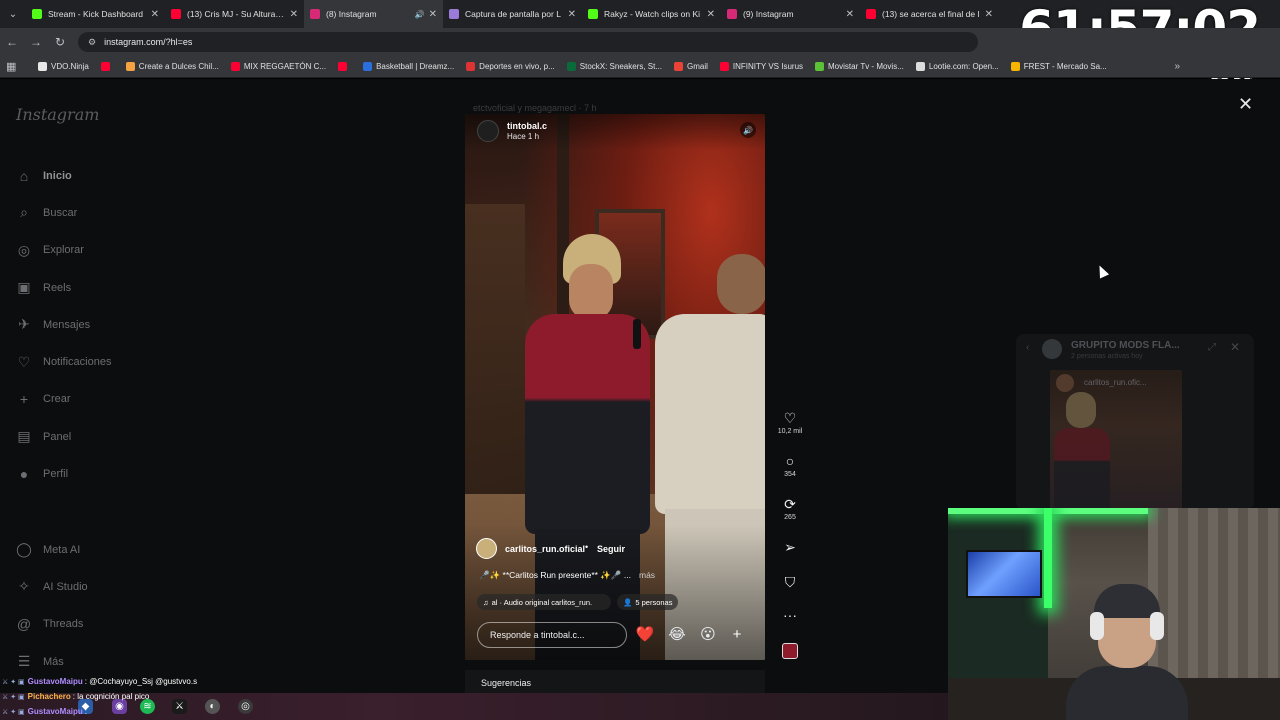 The image size is (1280, 720). Describe the element at coordinates (24, 212) in the screenshot. I see `search-icon: ⌕` at that location.